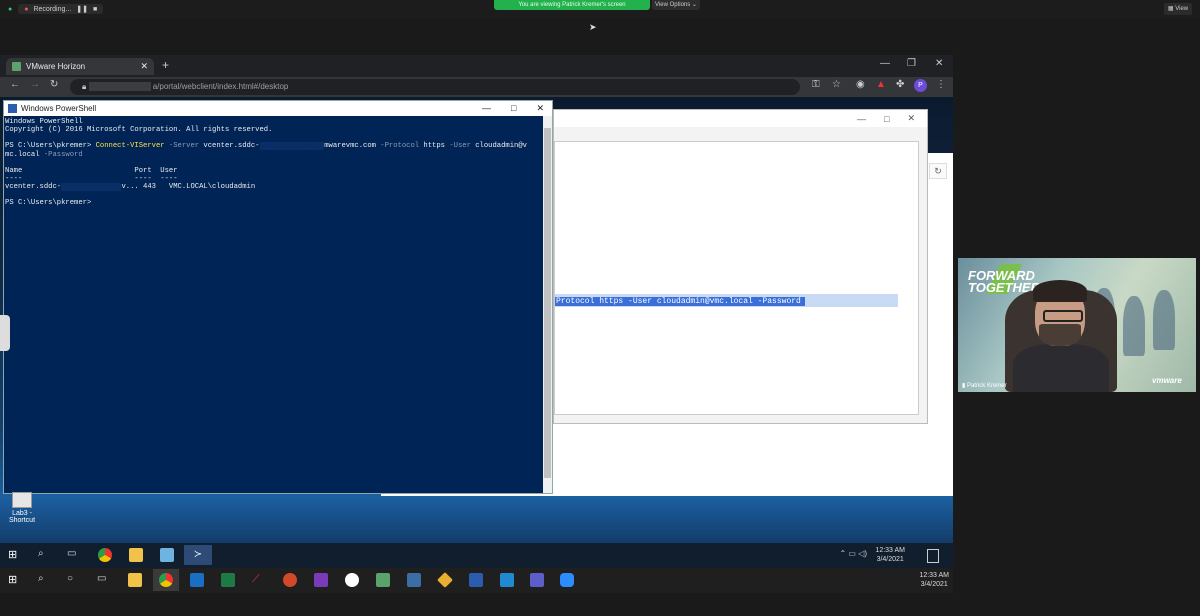 The image size is (1200, 616). I want to click on vscode-icon, so click(507, 580).